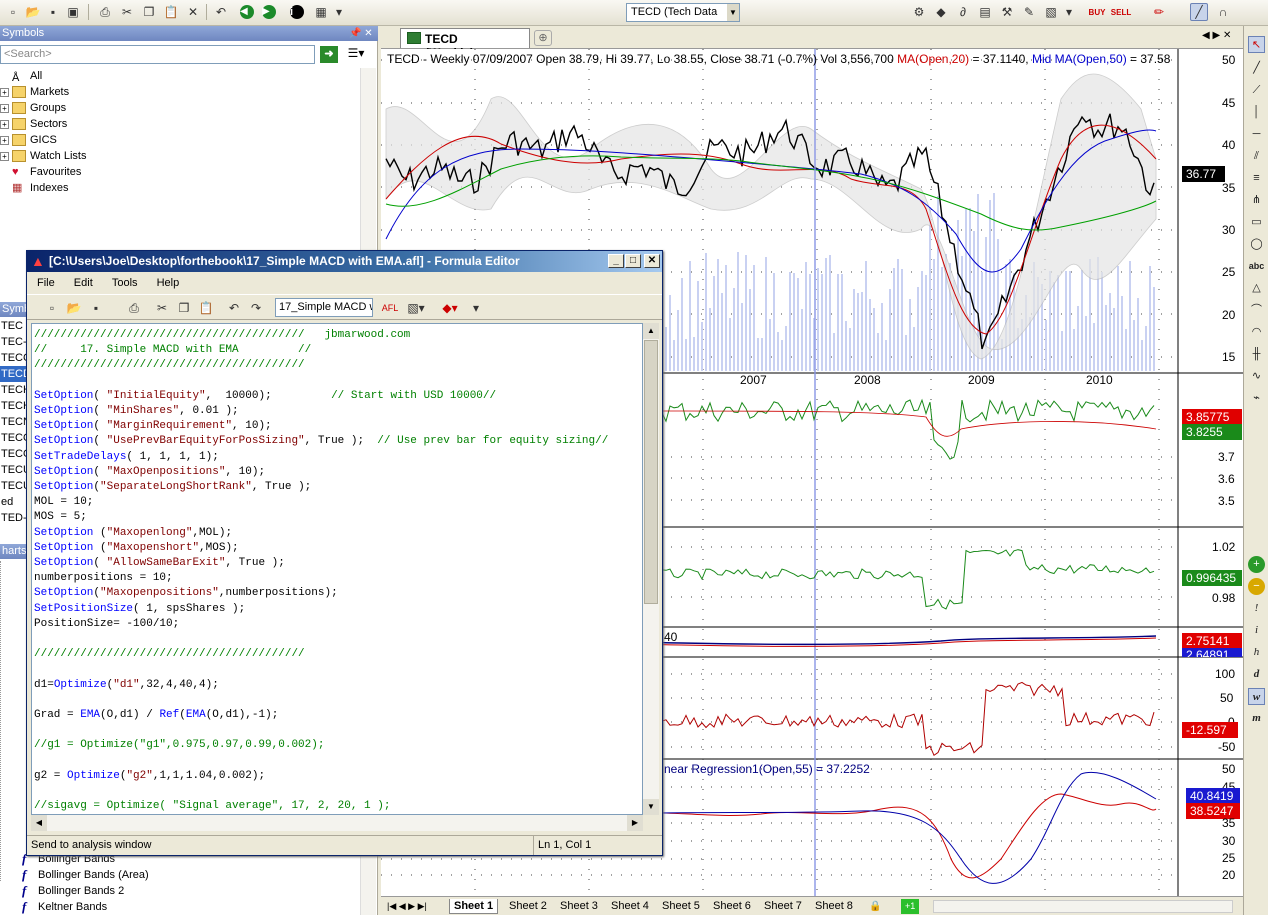  I want to click on ray-icon: ⟋, so click(1256, 90).